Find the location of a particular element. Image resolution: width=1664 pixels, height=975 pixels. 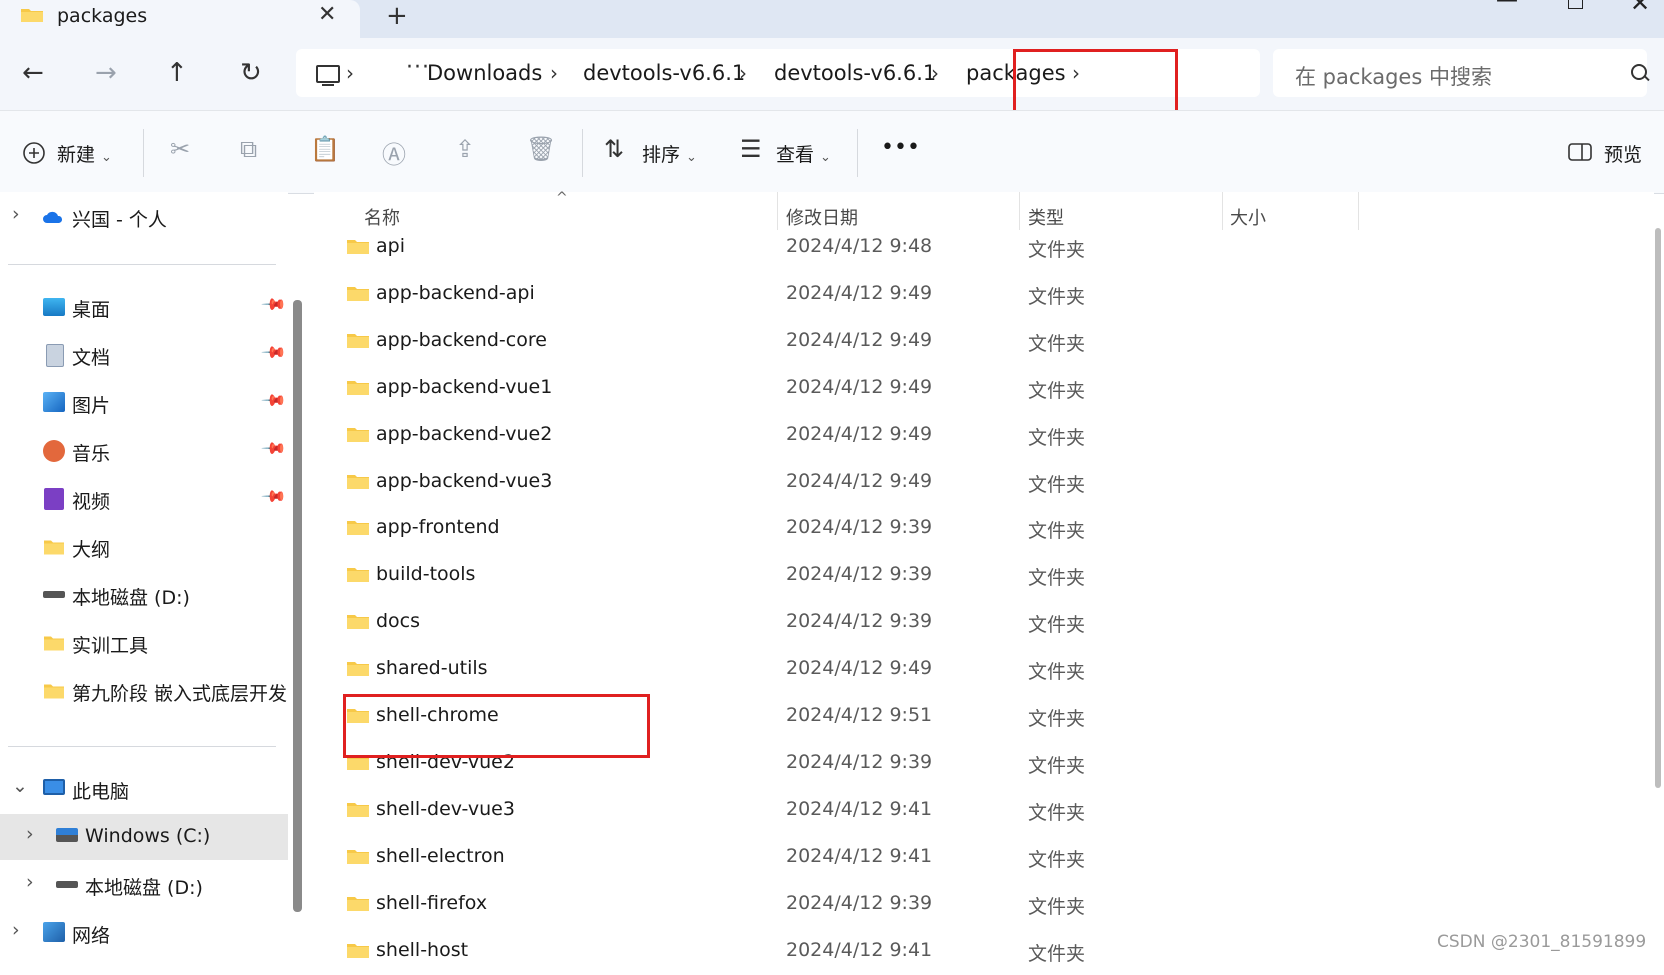

file-name: app-backend-api is located at coordinates (455, 293).